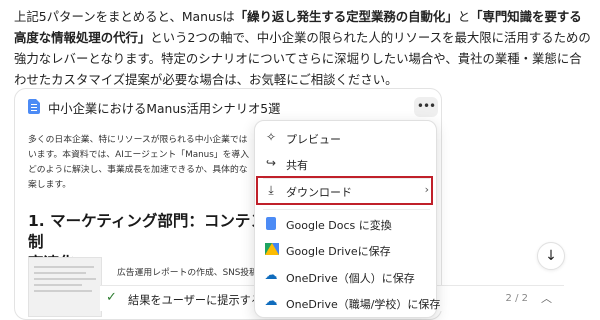 This screenshot has height=320, width=600. Describe the element at coordinates (271, 137) in the screenshot. I see `sparkle-icon: ✧` at that location.